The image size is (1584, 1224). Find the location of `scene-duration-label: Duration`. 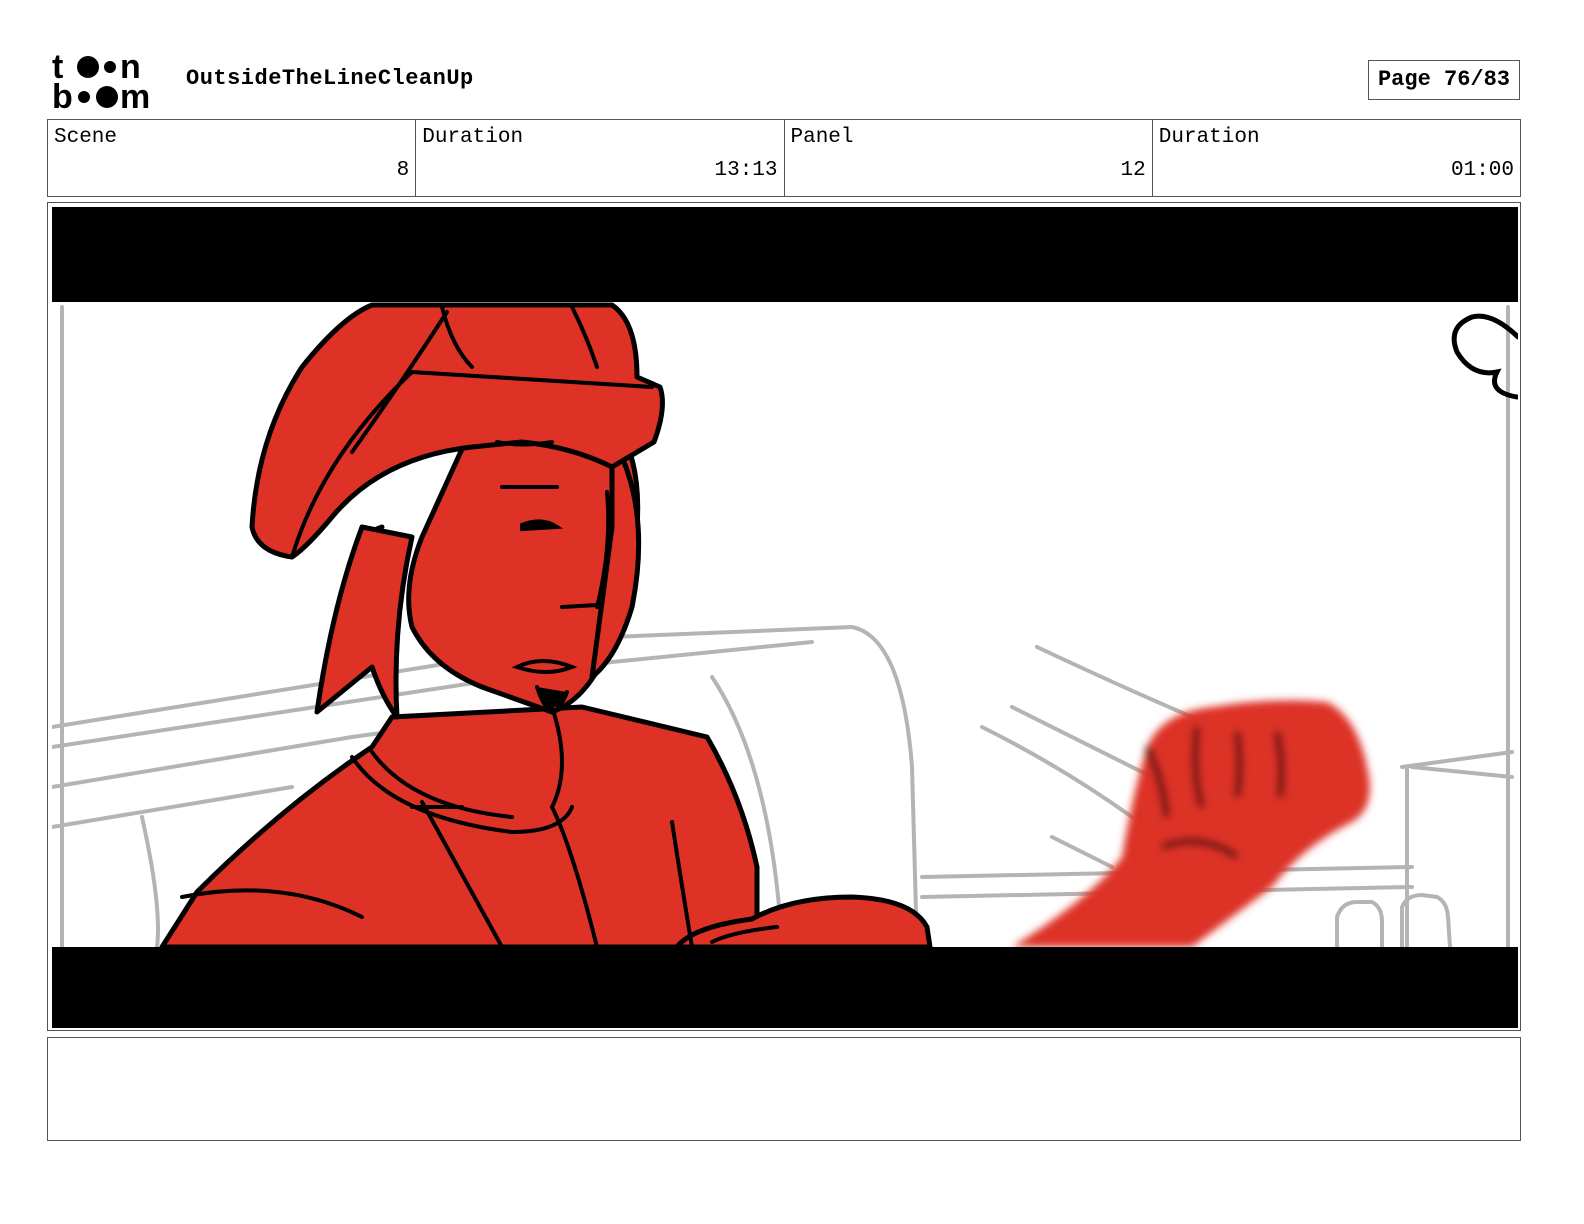

scene-duration-label: Duration is located at coordinates (473, 137).